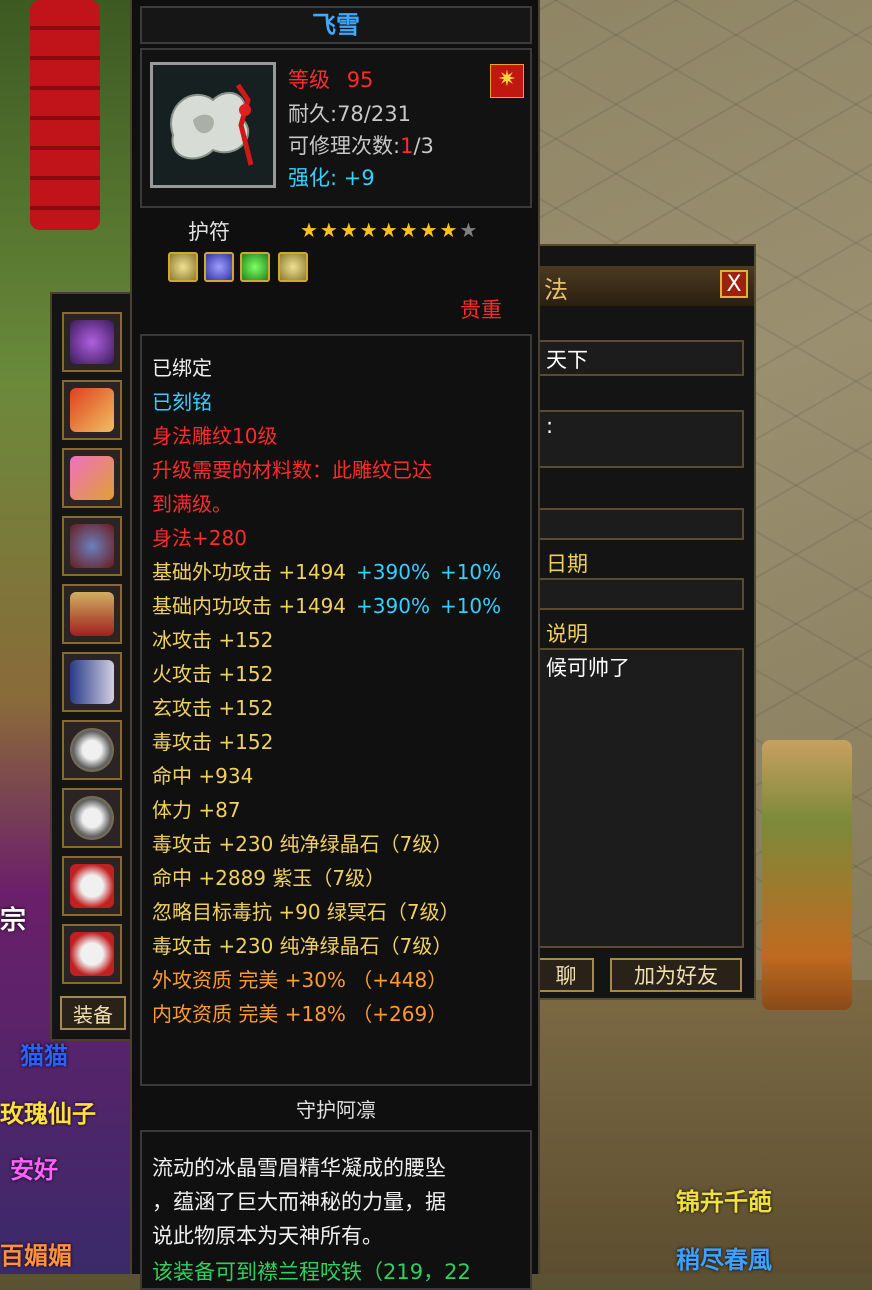 The width and height of the screenshot is (872, 1290). What do you see at coordinates (313, 178) in the screenshot?
I see `enhance-label: 强化:` at bounding box center [313, 178].